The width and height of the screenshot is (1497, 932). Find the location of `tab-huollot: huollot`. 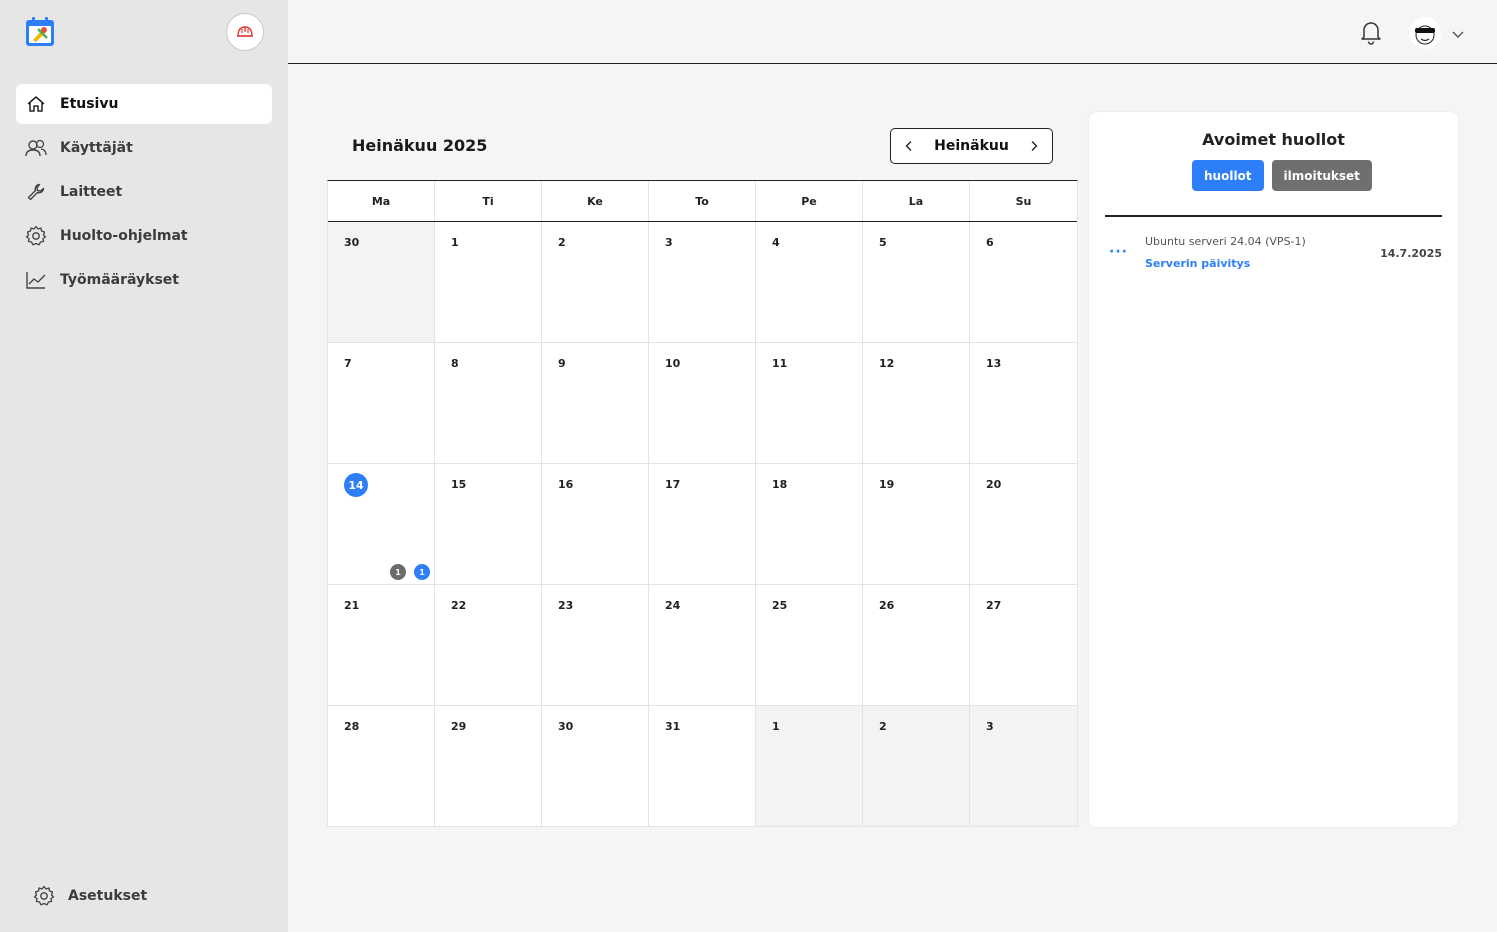

tab-huollot: huollot is located at coordinates (1228, 175).